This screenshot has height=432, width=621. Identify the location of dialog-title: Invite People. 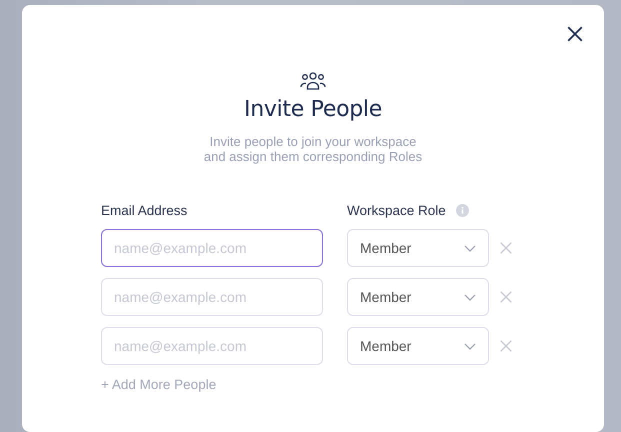
(313, 109).